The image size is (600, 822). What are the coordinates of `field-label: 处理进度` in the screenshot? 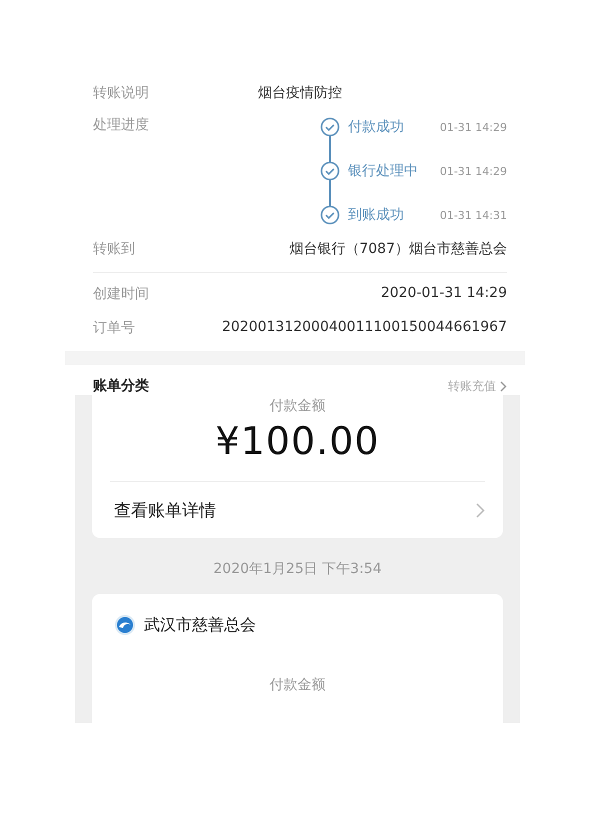 It's located at (121, 125).